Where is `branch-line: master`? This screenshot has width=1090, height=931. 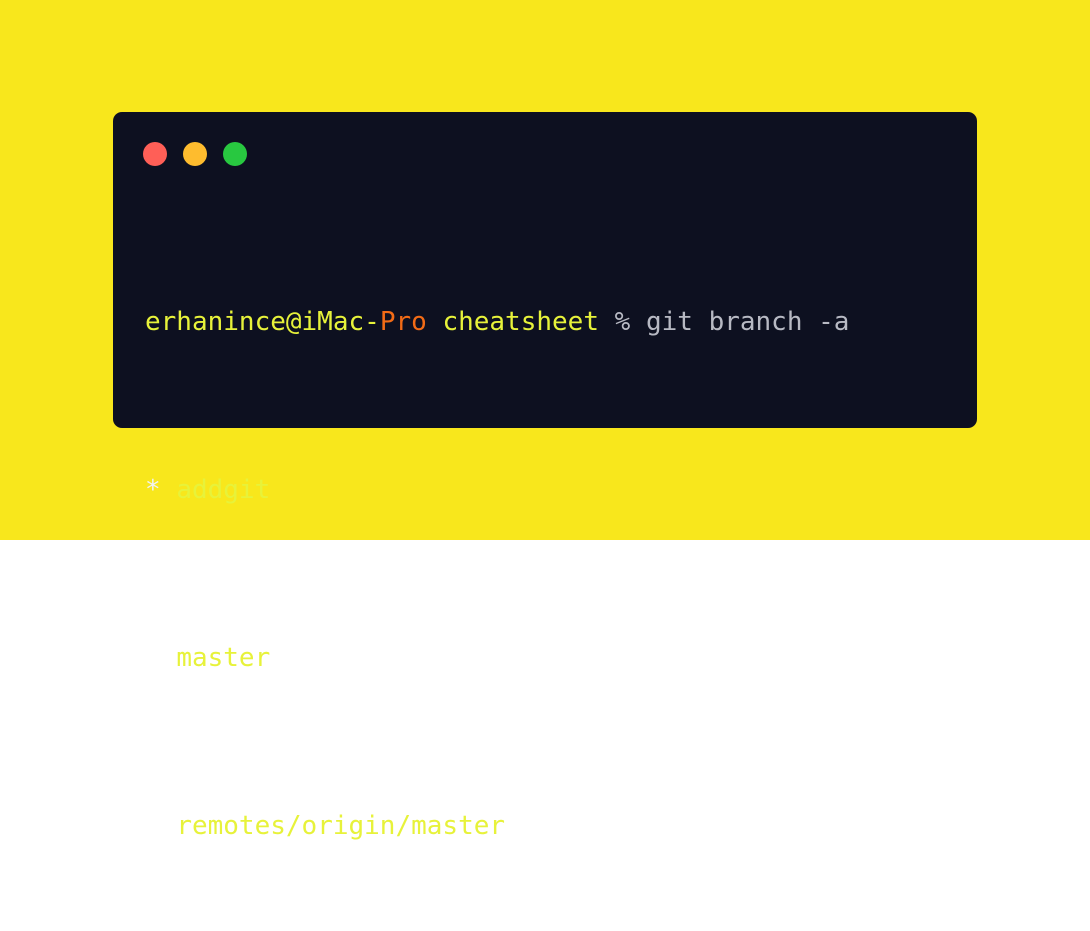 branch-line: master is located at coordinates (497, 658).